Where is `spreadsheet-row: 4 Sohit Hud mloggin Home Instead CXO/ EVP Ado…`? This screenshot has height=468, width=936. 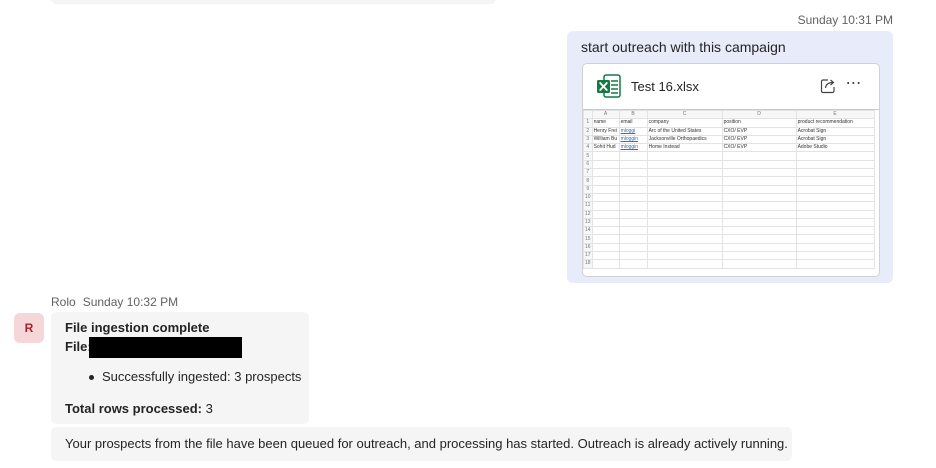
spreadsheet-row: 4 Sohit Hud mloggin Home Instead CXO/ EVP Ado… is located at coordinates (729, 148).